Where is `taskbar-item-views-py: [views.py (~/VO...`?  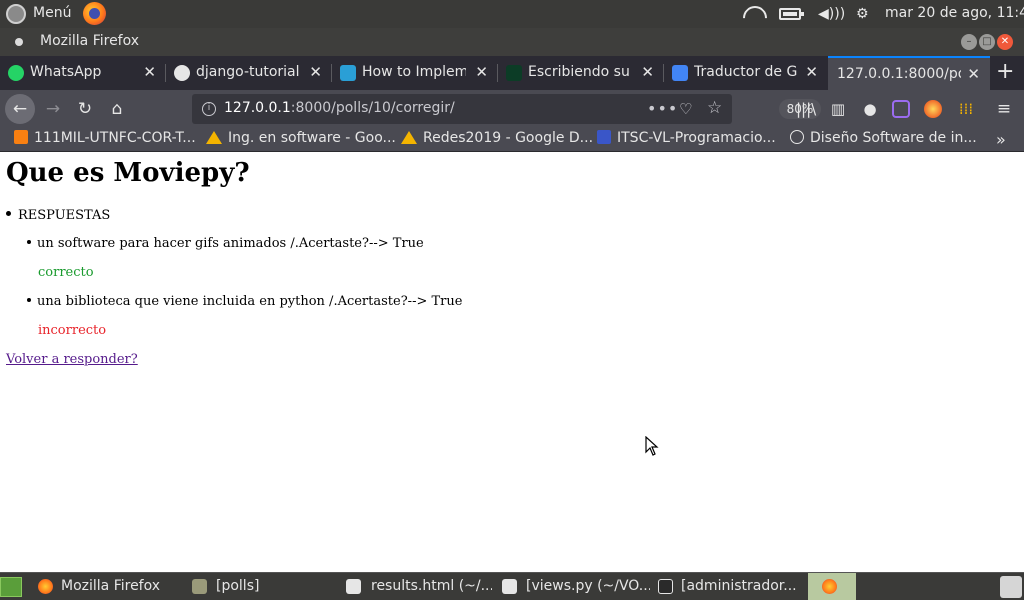
taskbar-item-views-py: [views.py (~/VO... is located at coordinates (573, 586).